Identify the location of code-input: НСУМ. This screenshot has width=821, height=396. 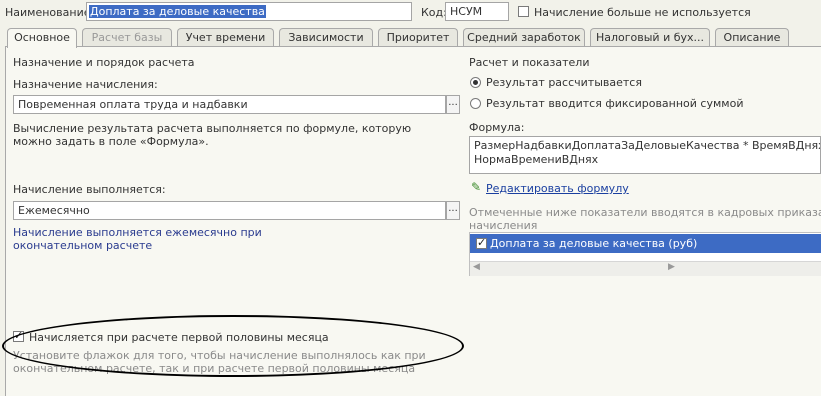
(477, 11).